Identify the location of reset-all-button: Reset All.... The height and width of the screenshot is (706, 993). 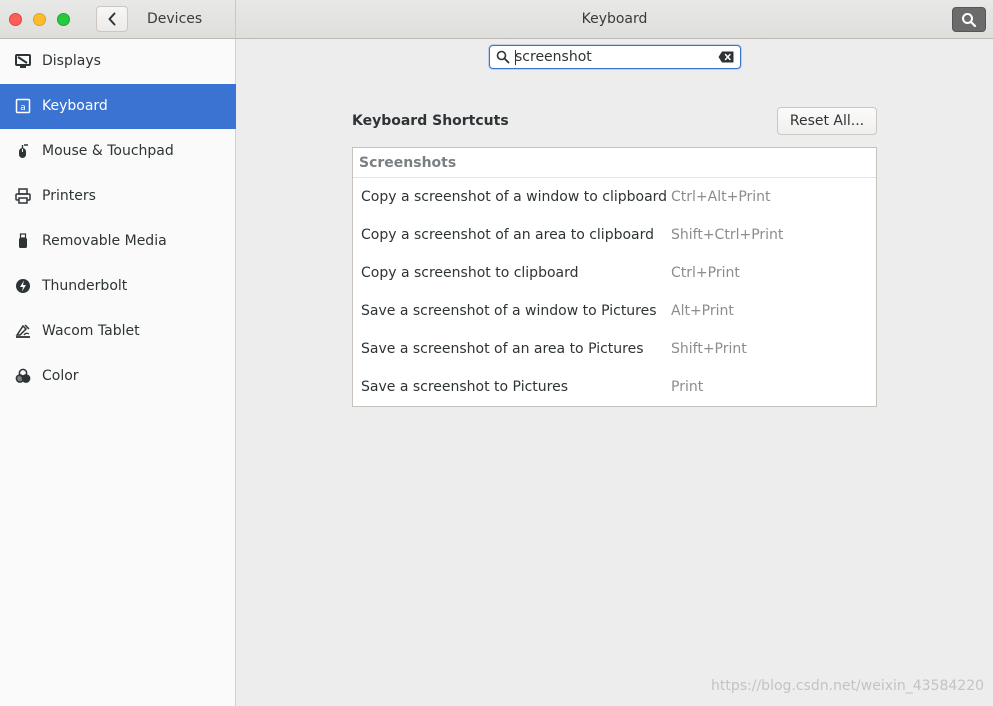
(827, 121).